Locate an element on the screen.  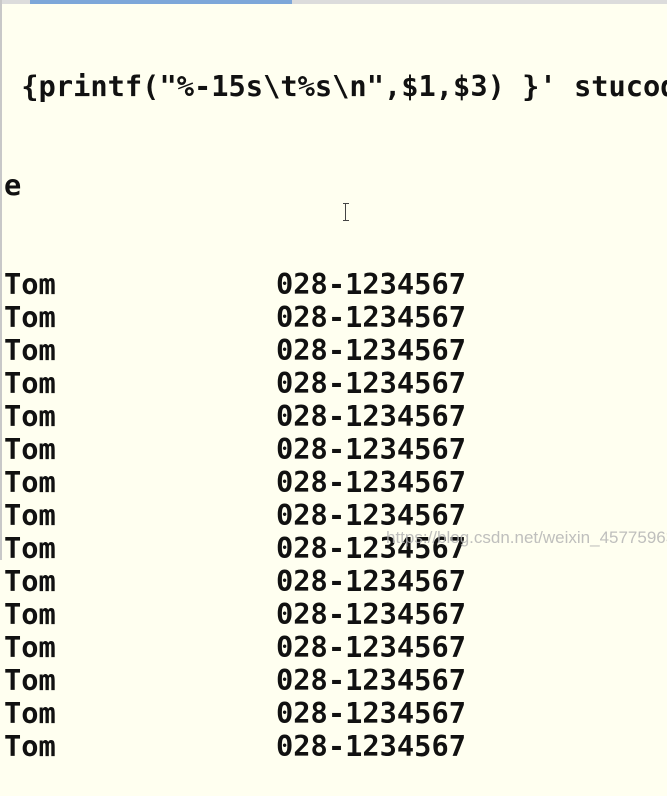
text-cursor-icon is located at coordinates (347, 212).